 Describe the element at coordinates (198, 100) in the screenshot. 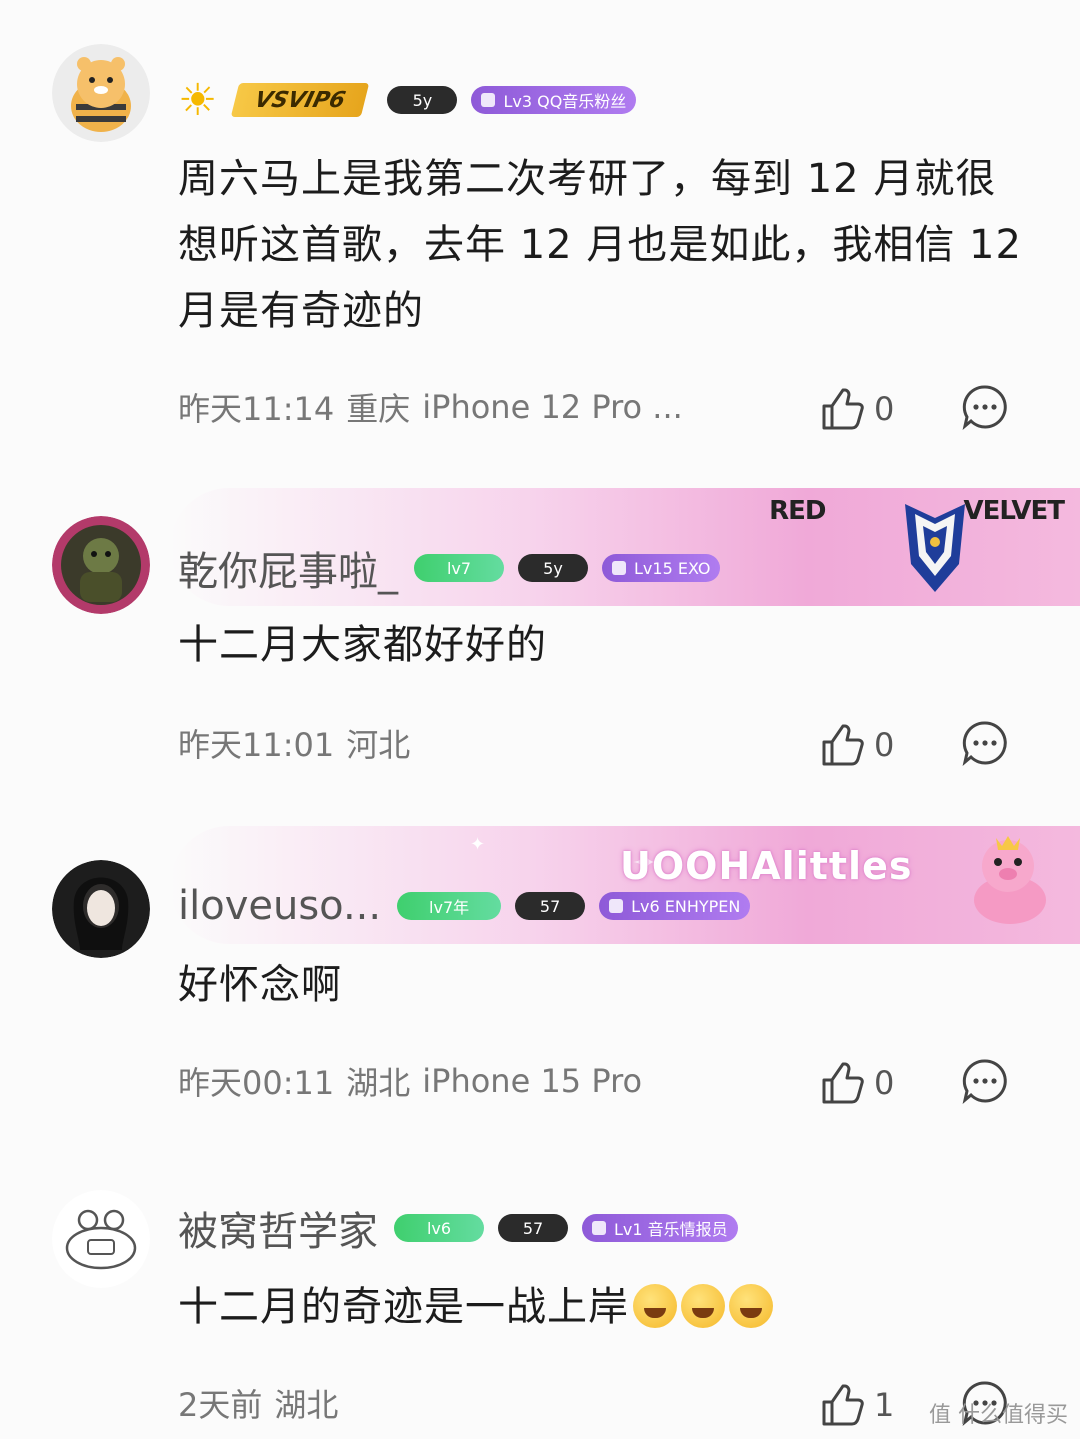

I see `sun-icon: ☀` at that location.